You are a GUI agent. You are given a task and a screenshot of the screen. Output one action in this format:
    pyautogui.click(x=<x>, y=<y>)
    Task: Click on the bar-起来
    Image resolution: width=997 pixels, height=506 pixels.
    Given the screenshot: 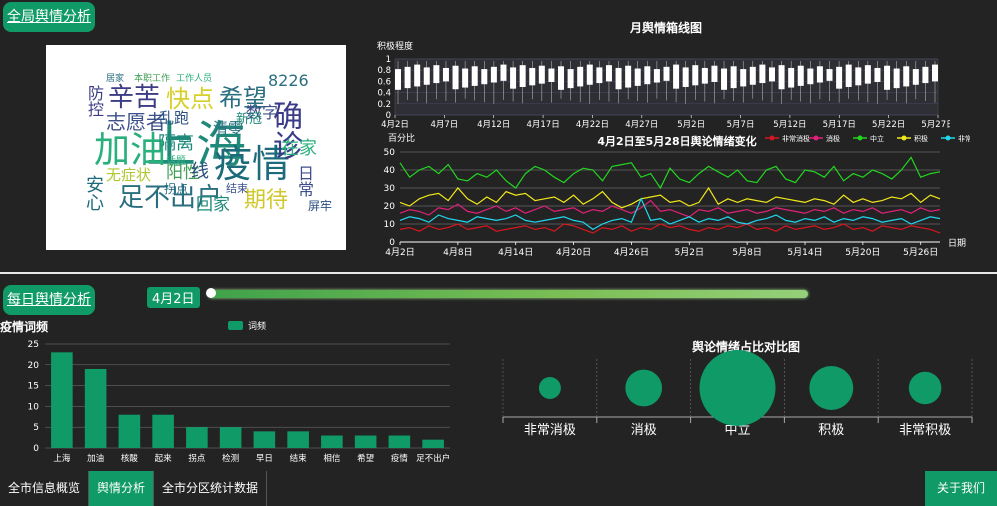 What is the action you would take?
    pyautogui.click(x=163, y=431)
    